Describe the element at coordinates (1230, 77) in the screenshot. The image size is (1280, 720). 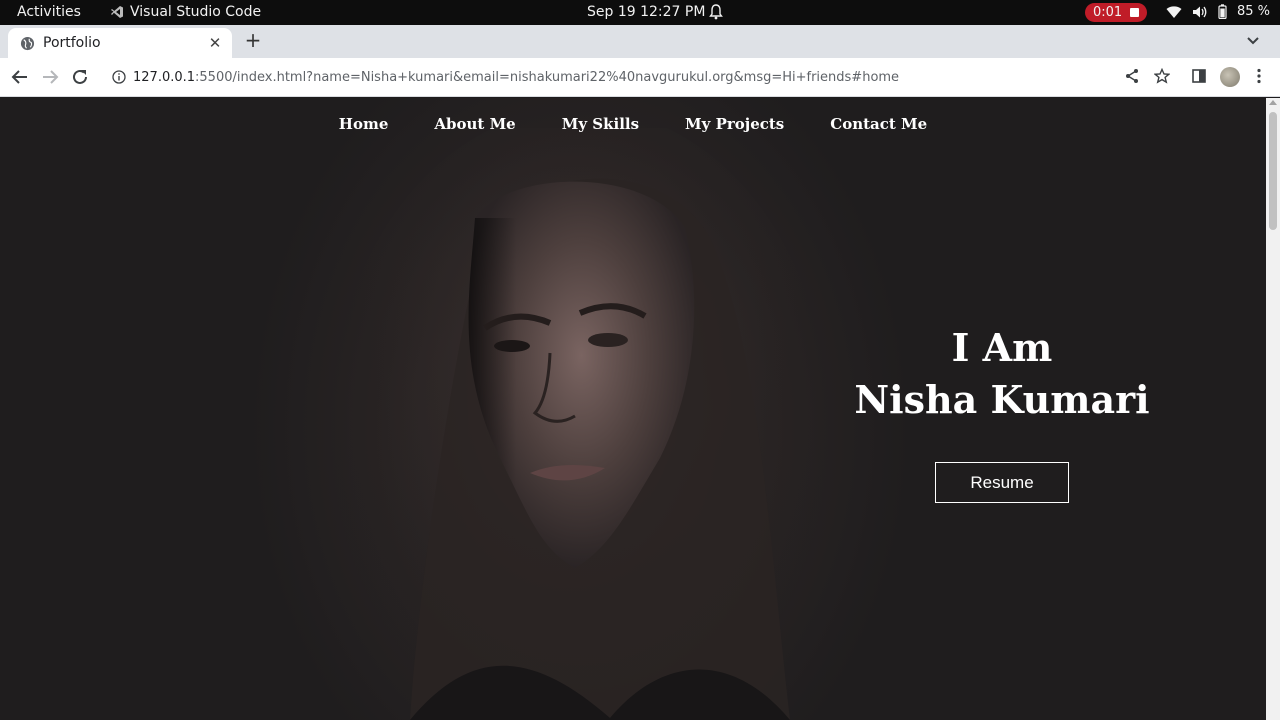
I see `profile-avatar` at that location.